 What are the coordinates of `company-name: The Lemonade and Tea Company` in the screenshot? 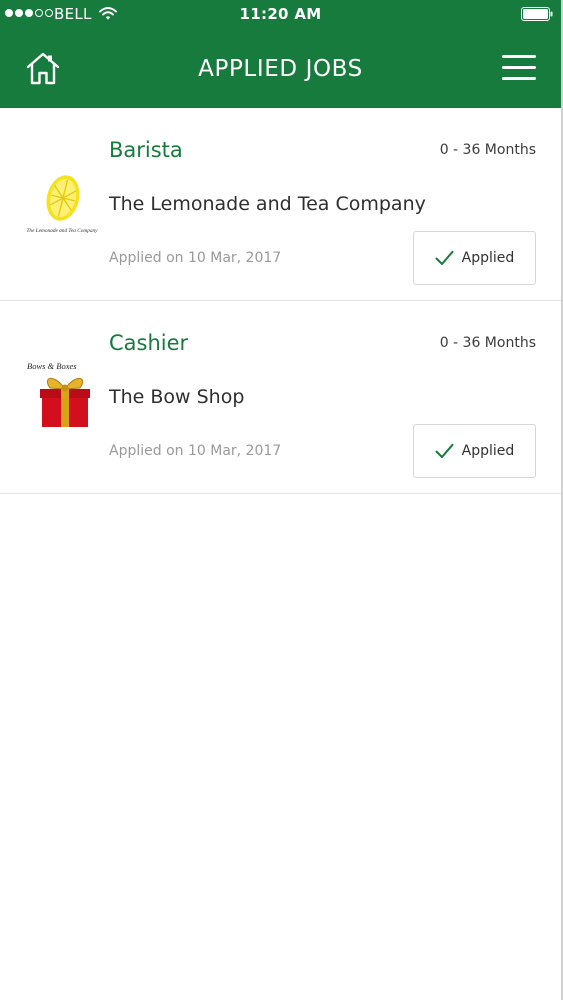 It's located at (267, 204).